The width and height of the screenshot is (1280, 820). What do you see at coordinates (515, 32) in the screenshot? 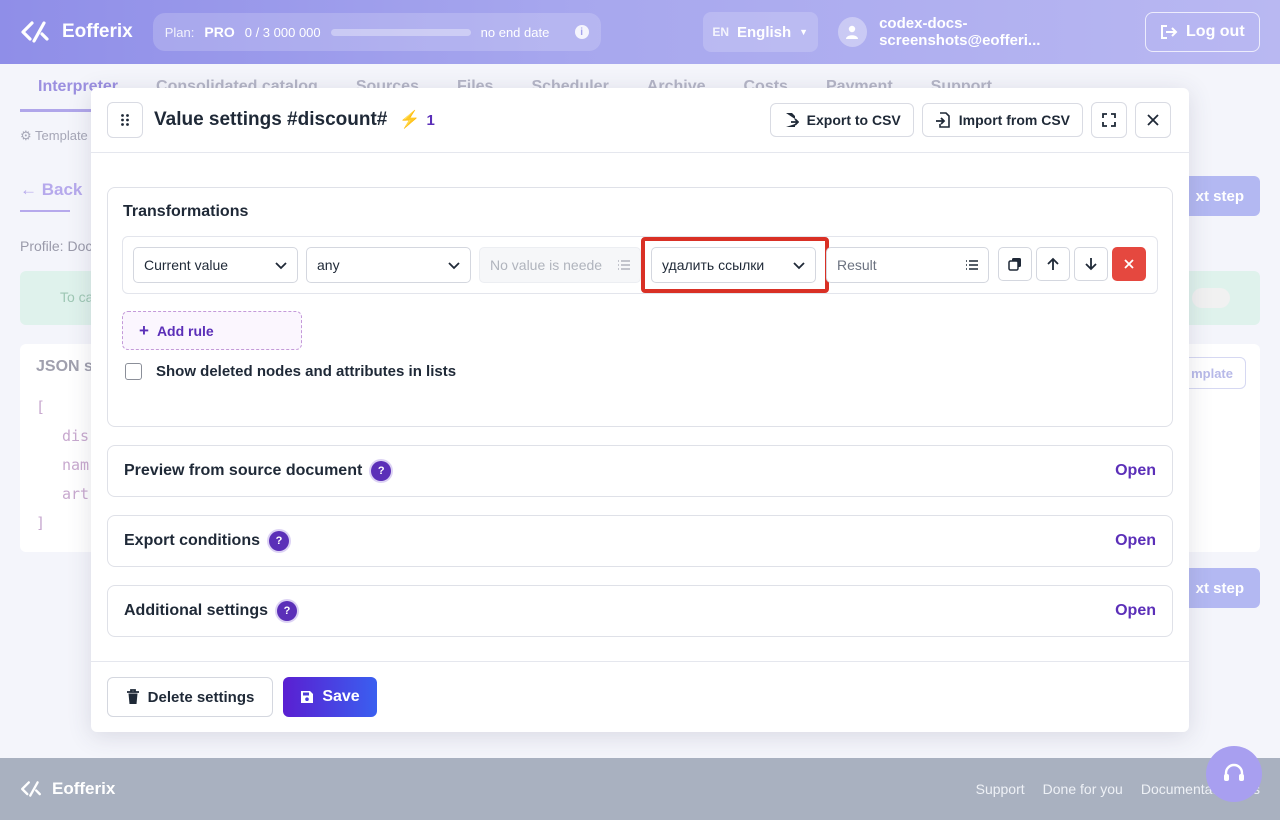
I see `plan-end-date: no end date` at bounding box center [515, 32].